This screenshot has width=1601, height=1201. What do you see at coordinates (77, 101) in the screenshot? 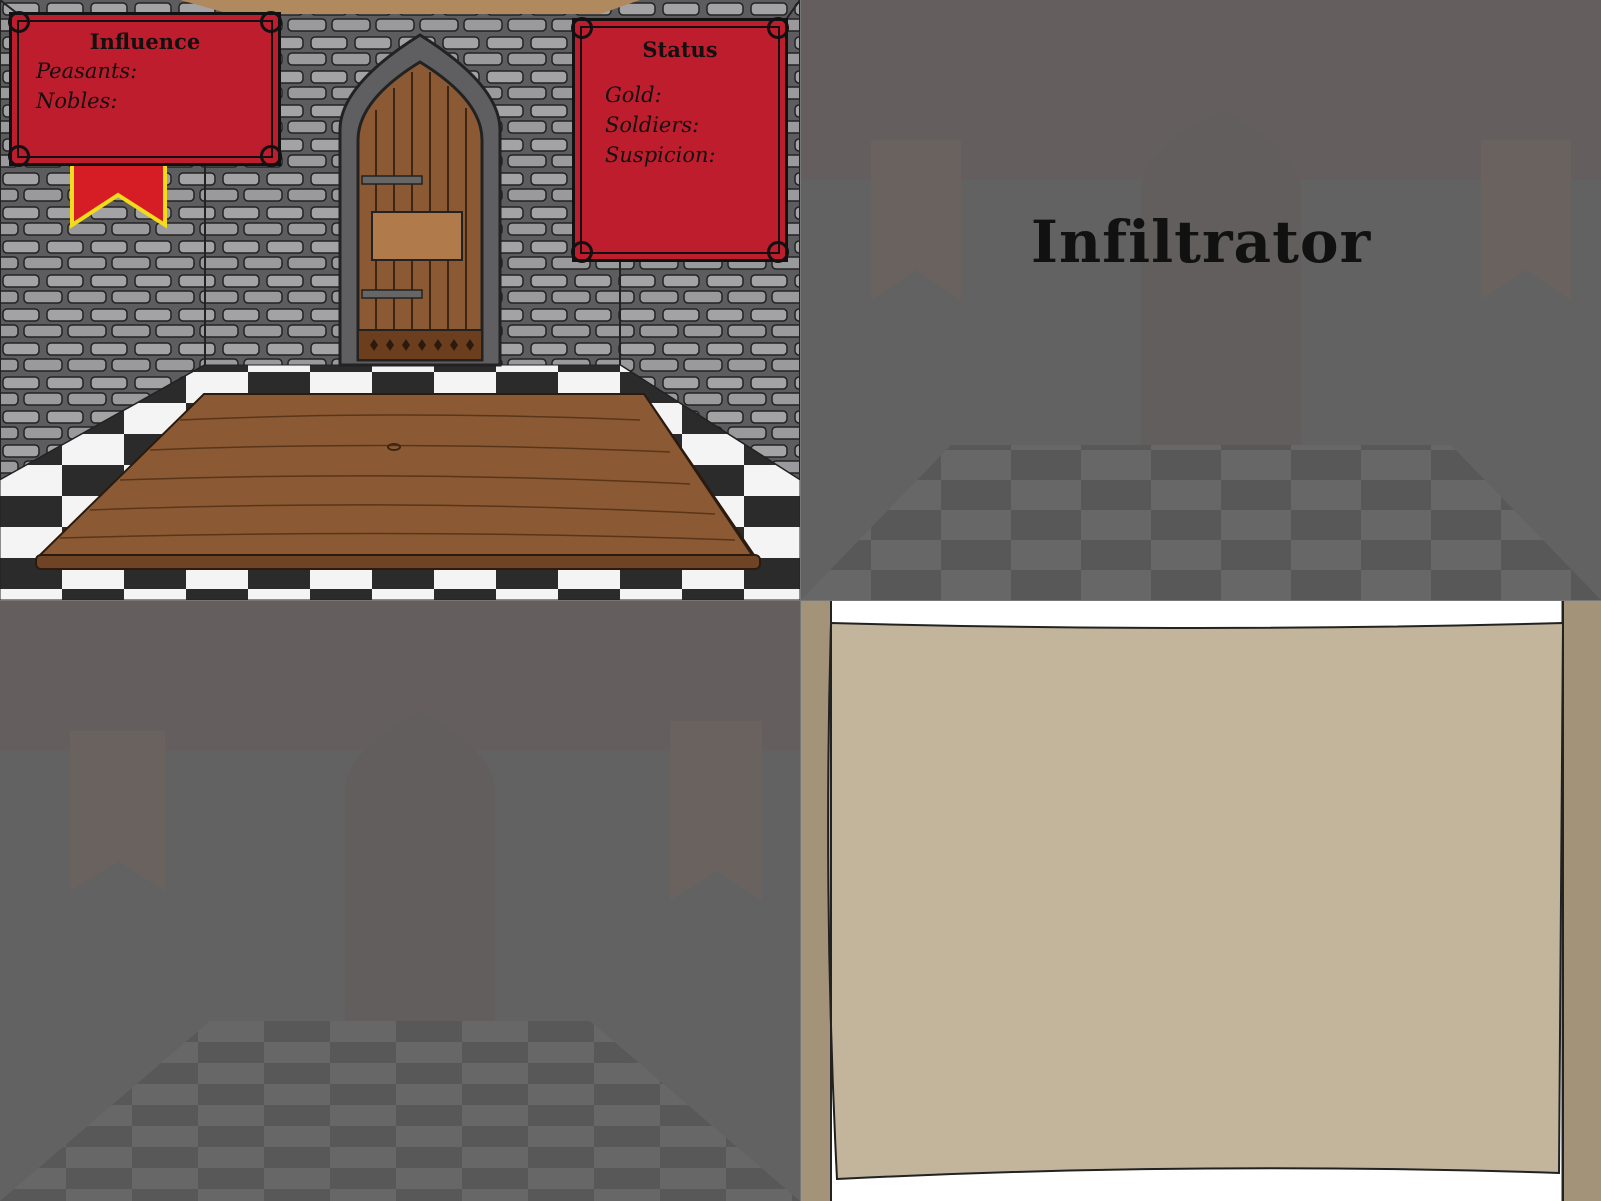
I see `nobles-label: Nobles:` at bounding box center [77, 101].